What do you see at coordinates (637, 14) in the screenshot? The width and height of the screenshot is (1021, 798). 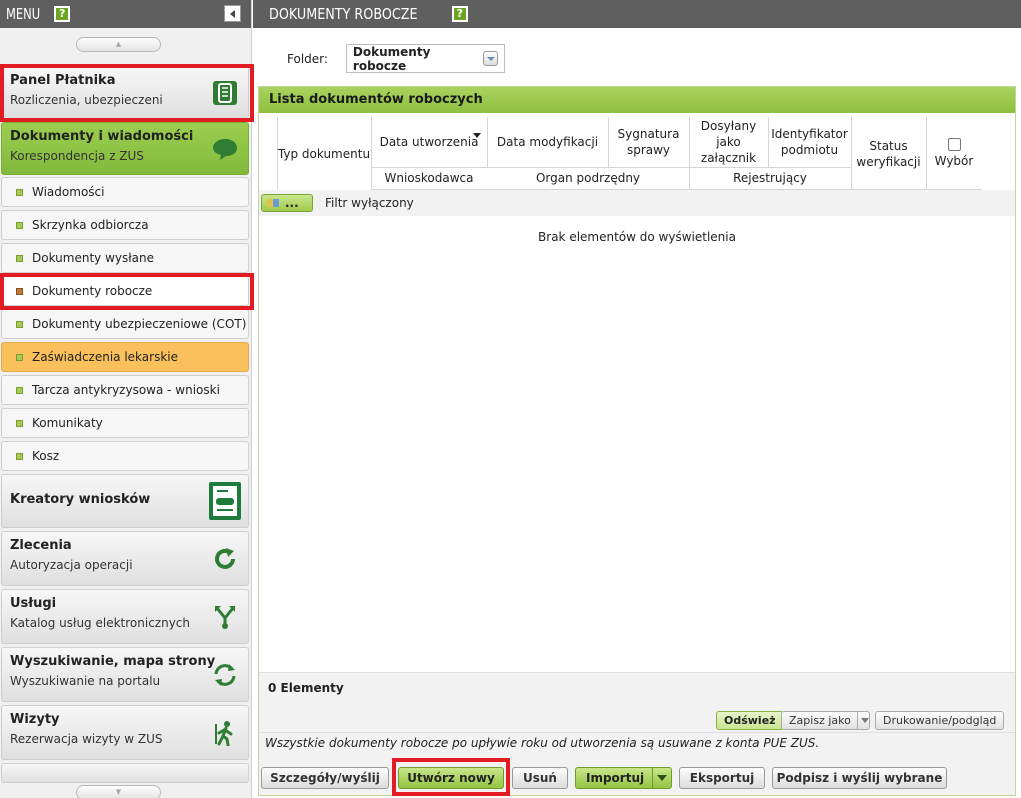 I see `page-header: DOKUMENTY ROBOCZE ?` at bounding box center [637, 14].